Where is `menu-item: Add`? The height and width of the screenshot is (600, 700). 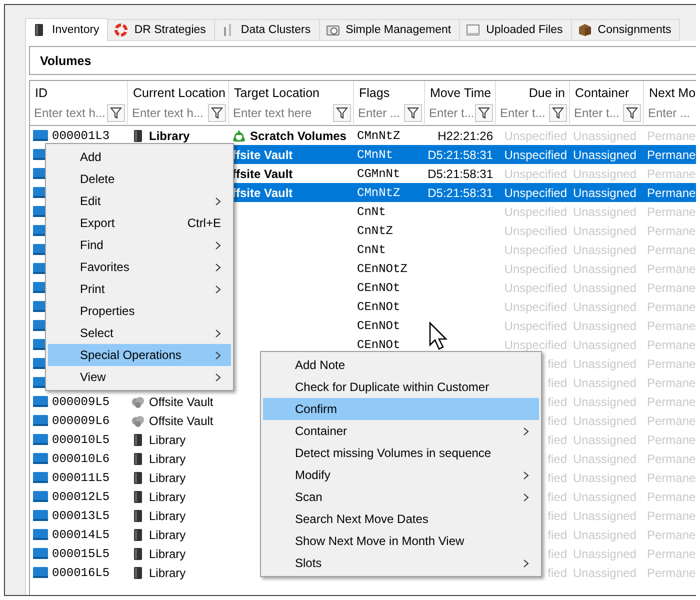 menu-item: Add is located at coordinates (139, 157).